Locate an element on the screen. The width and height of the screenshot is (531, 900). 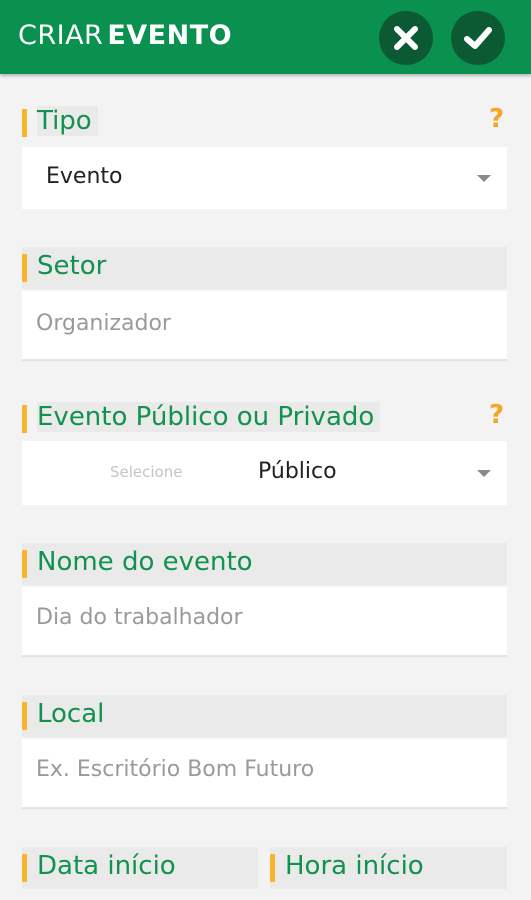
hora-inicio-label-row: Hora início is located at coordinates (388, 868).